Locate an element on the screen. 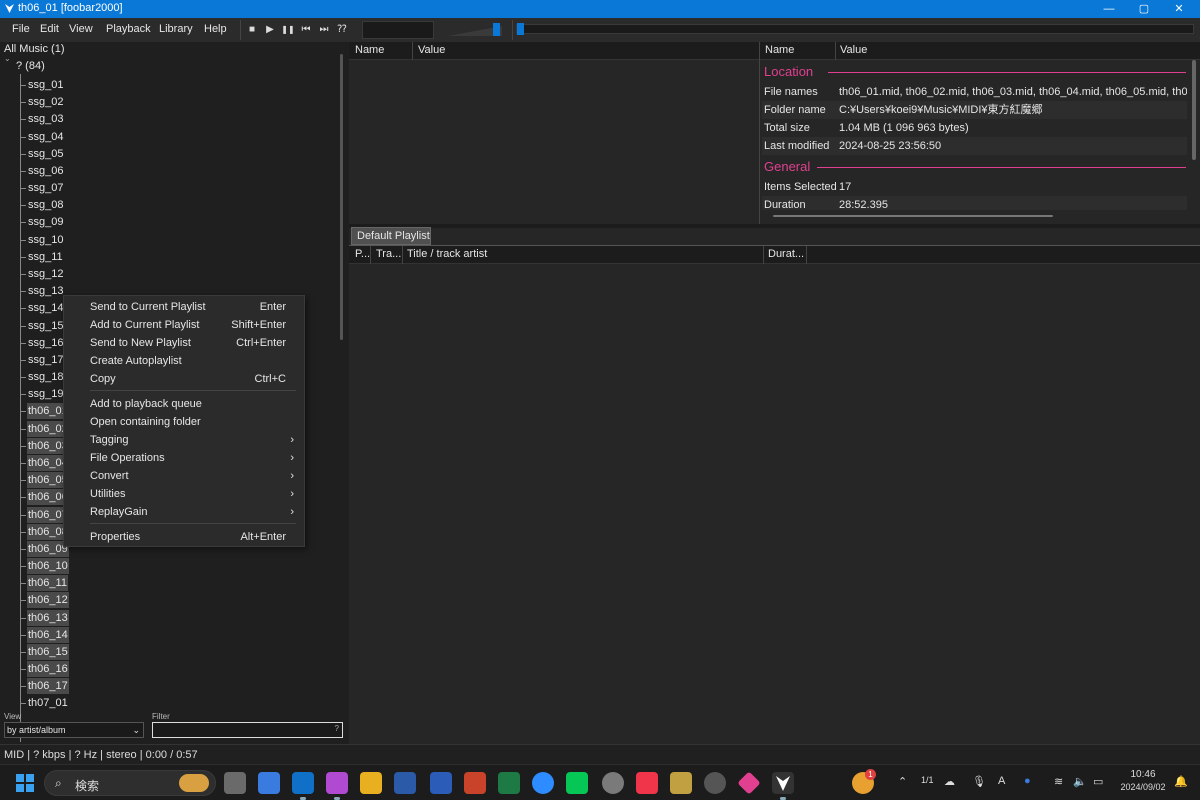 Image resolution: width=1200 pixels, height=800 pixels. tree-item: ssg_05 is located at coordinates (45, 154).